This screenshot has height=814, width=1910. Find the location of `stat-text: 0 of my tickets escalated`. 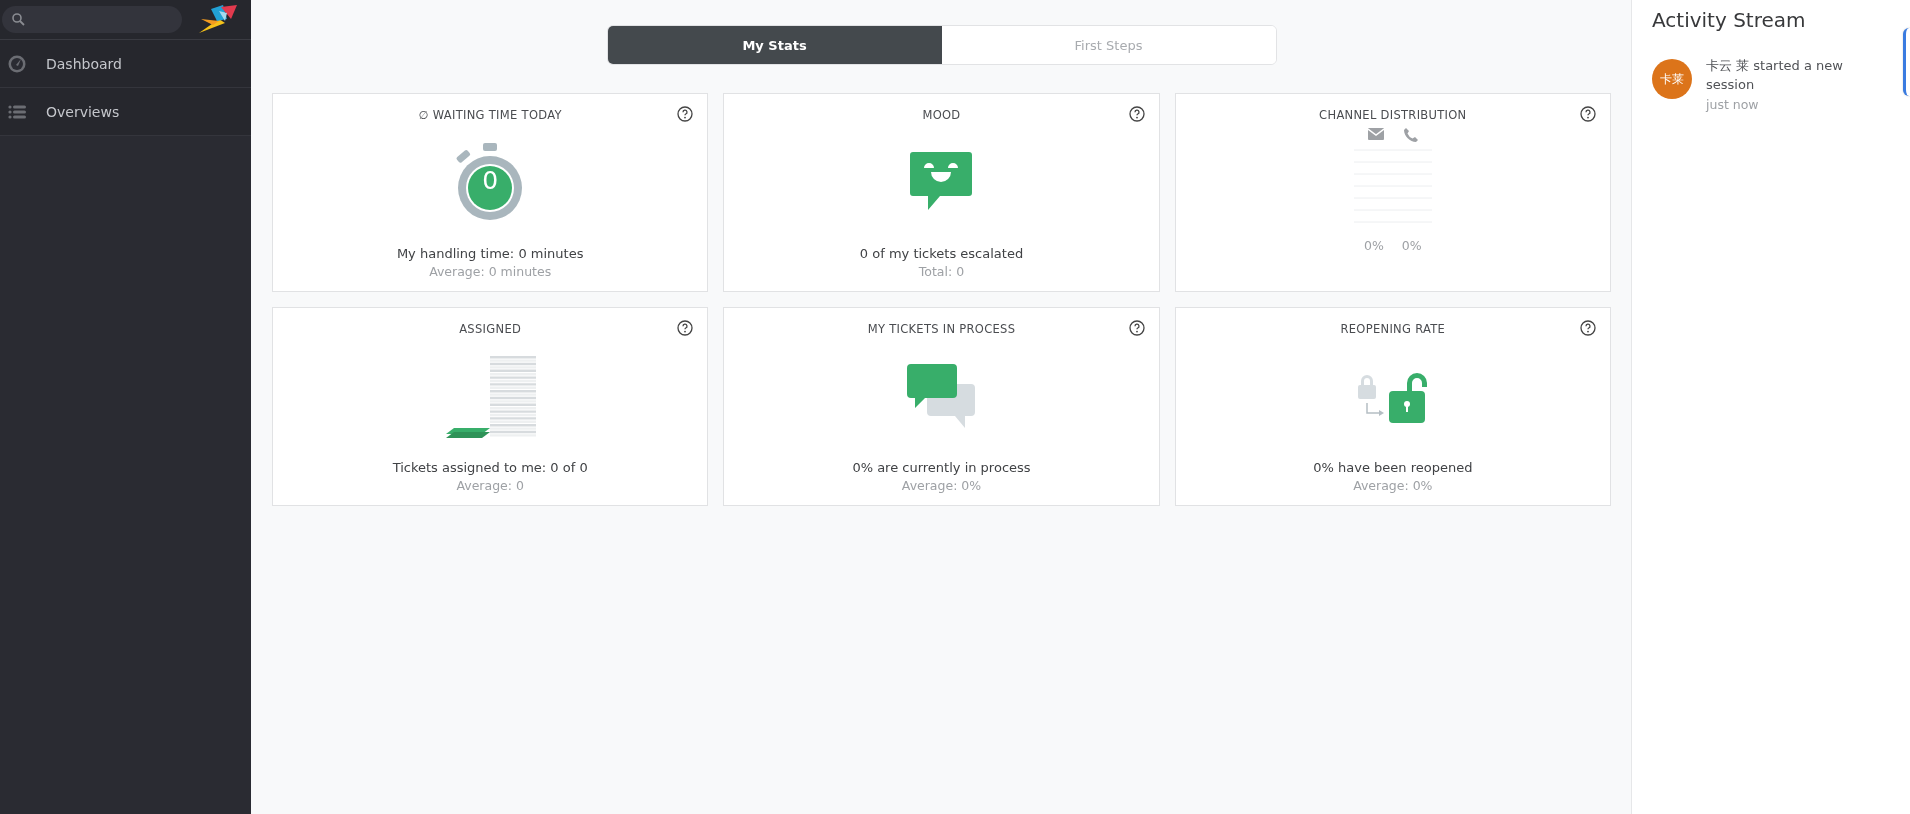

stat-text: 0 of my tickets escalated is located at coordinates (941, 253).